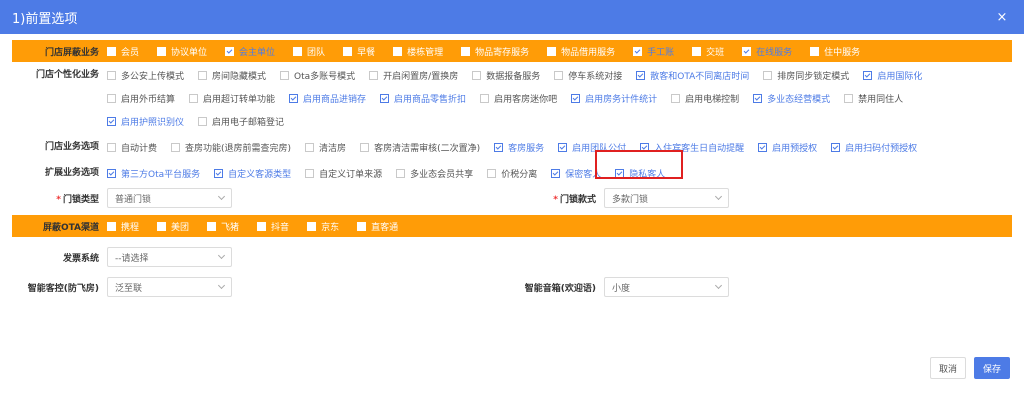 The image size is (1024, 393). I want to click on checkbox-item: 京东, so click(323, 226).